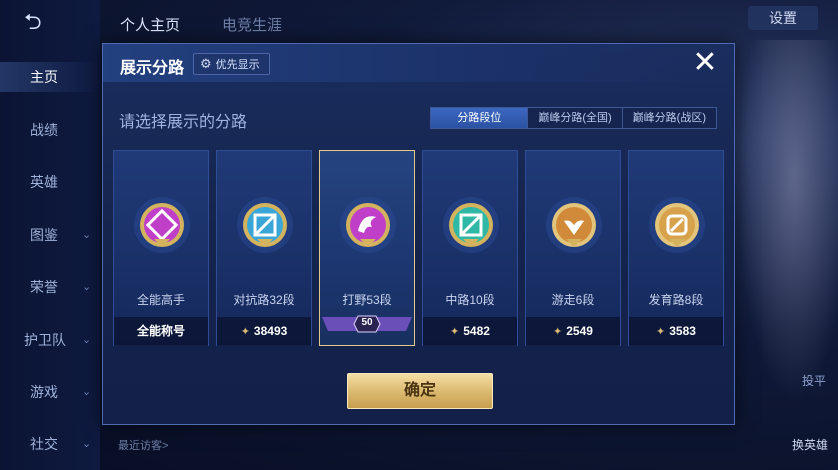 The height and width of the screenshot is (470, 838). I want to click on sidebar-item-label: 荣誉, so click(44, 287).